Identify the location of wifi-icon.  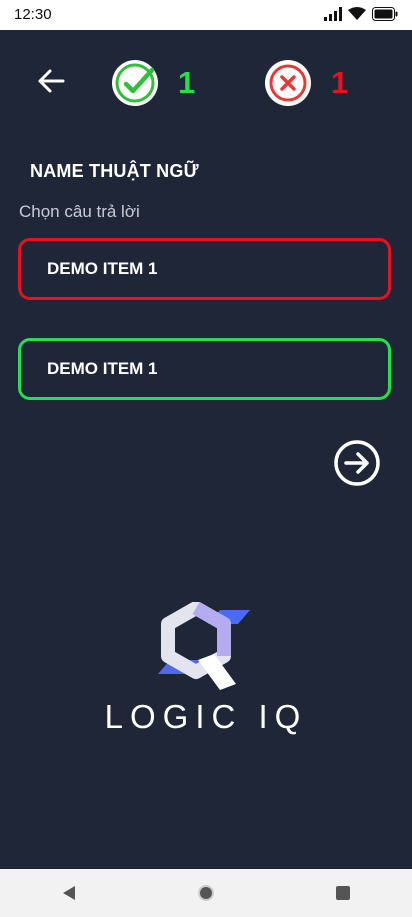
(357, 13).